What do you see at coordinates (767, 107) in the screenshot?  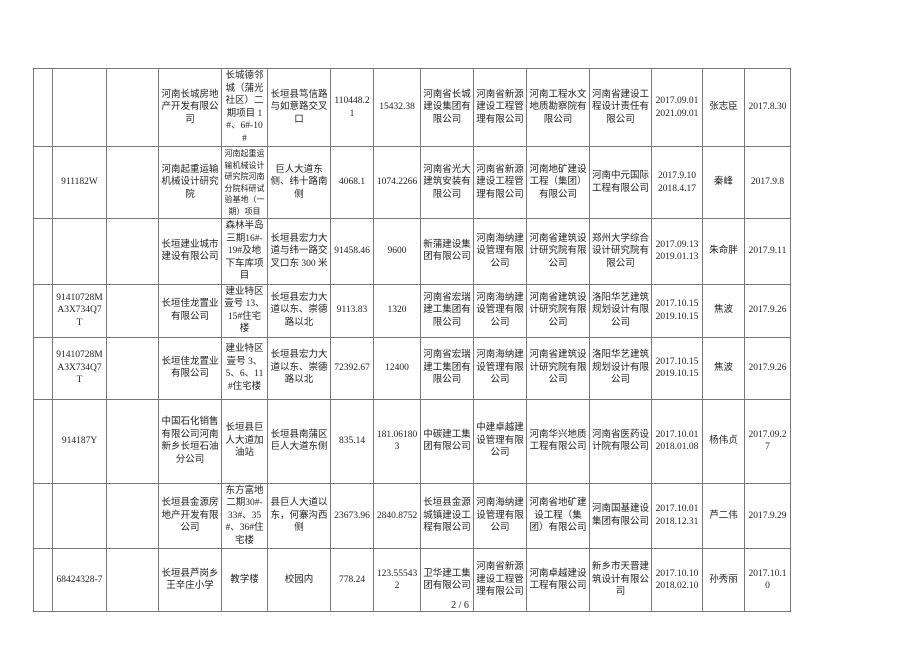 I see `table-cell-c14: 2017.8.30` at bounding box center [767, 107].